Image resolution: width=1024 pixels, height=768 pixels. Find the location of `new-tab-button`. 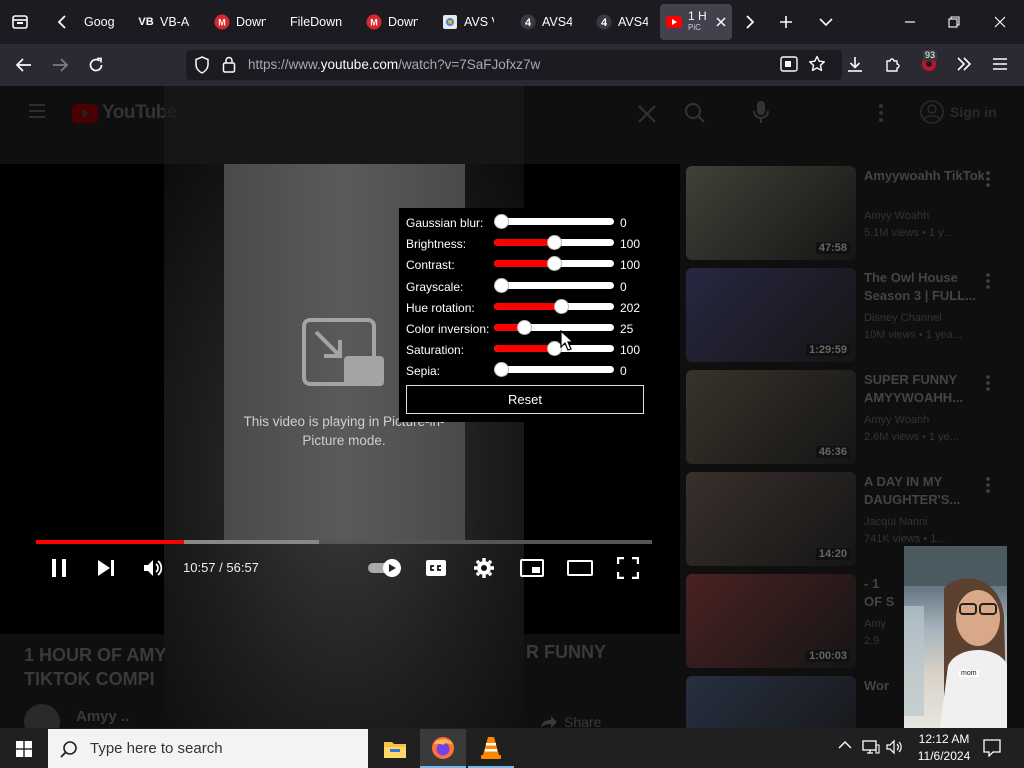

new-tab-button is located at coordinates (786, 22).